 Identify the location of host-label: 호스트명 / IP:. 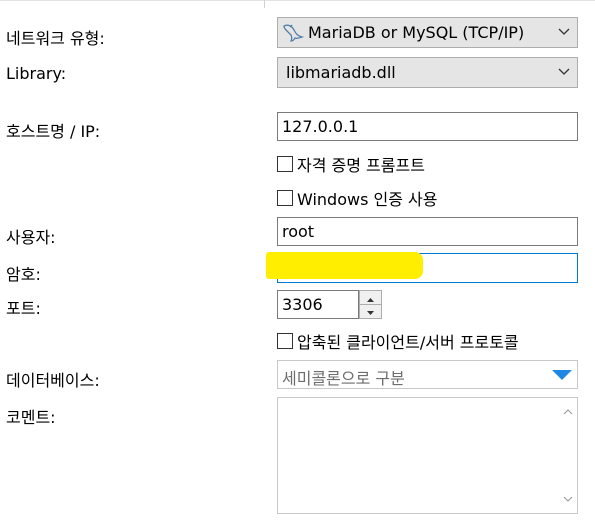
(53, 131).